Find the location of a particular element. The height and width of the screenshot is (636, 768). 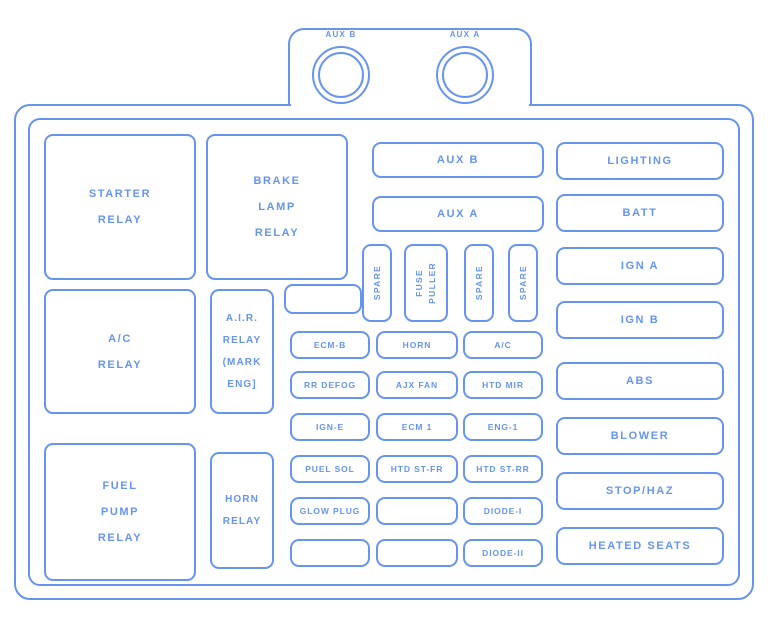

fuse-empty-bl is located at coordinates (330, 553).